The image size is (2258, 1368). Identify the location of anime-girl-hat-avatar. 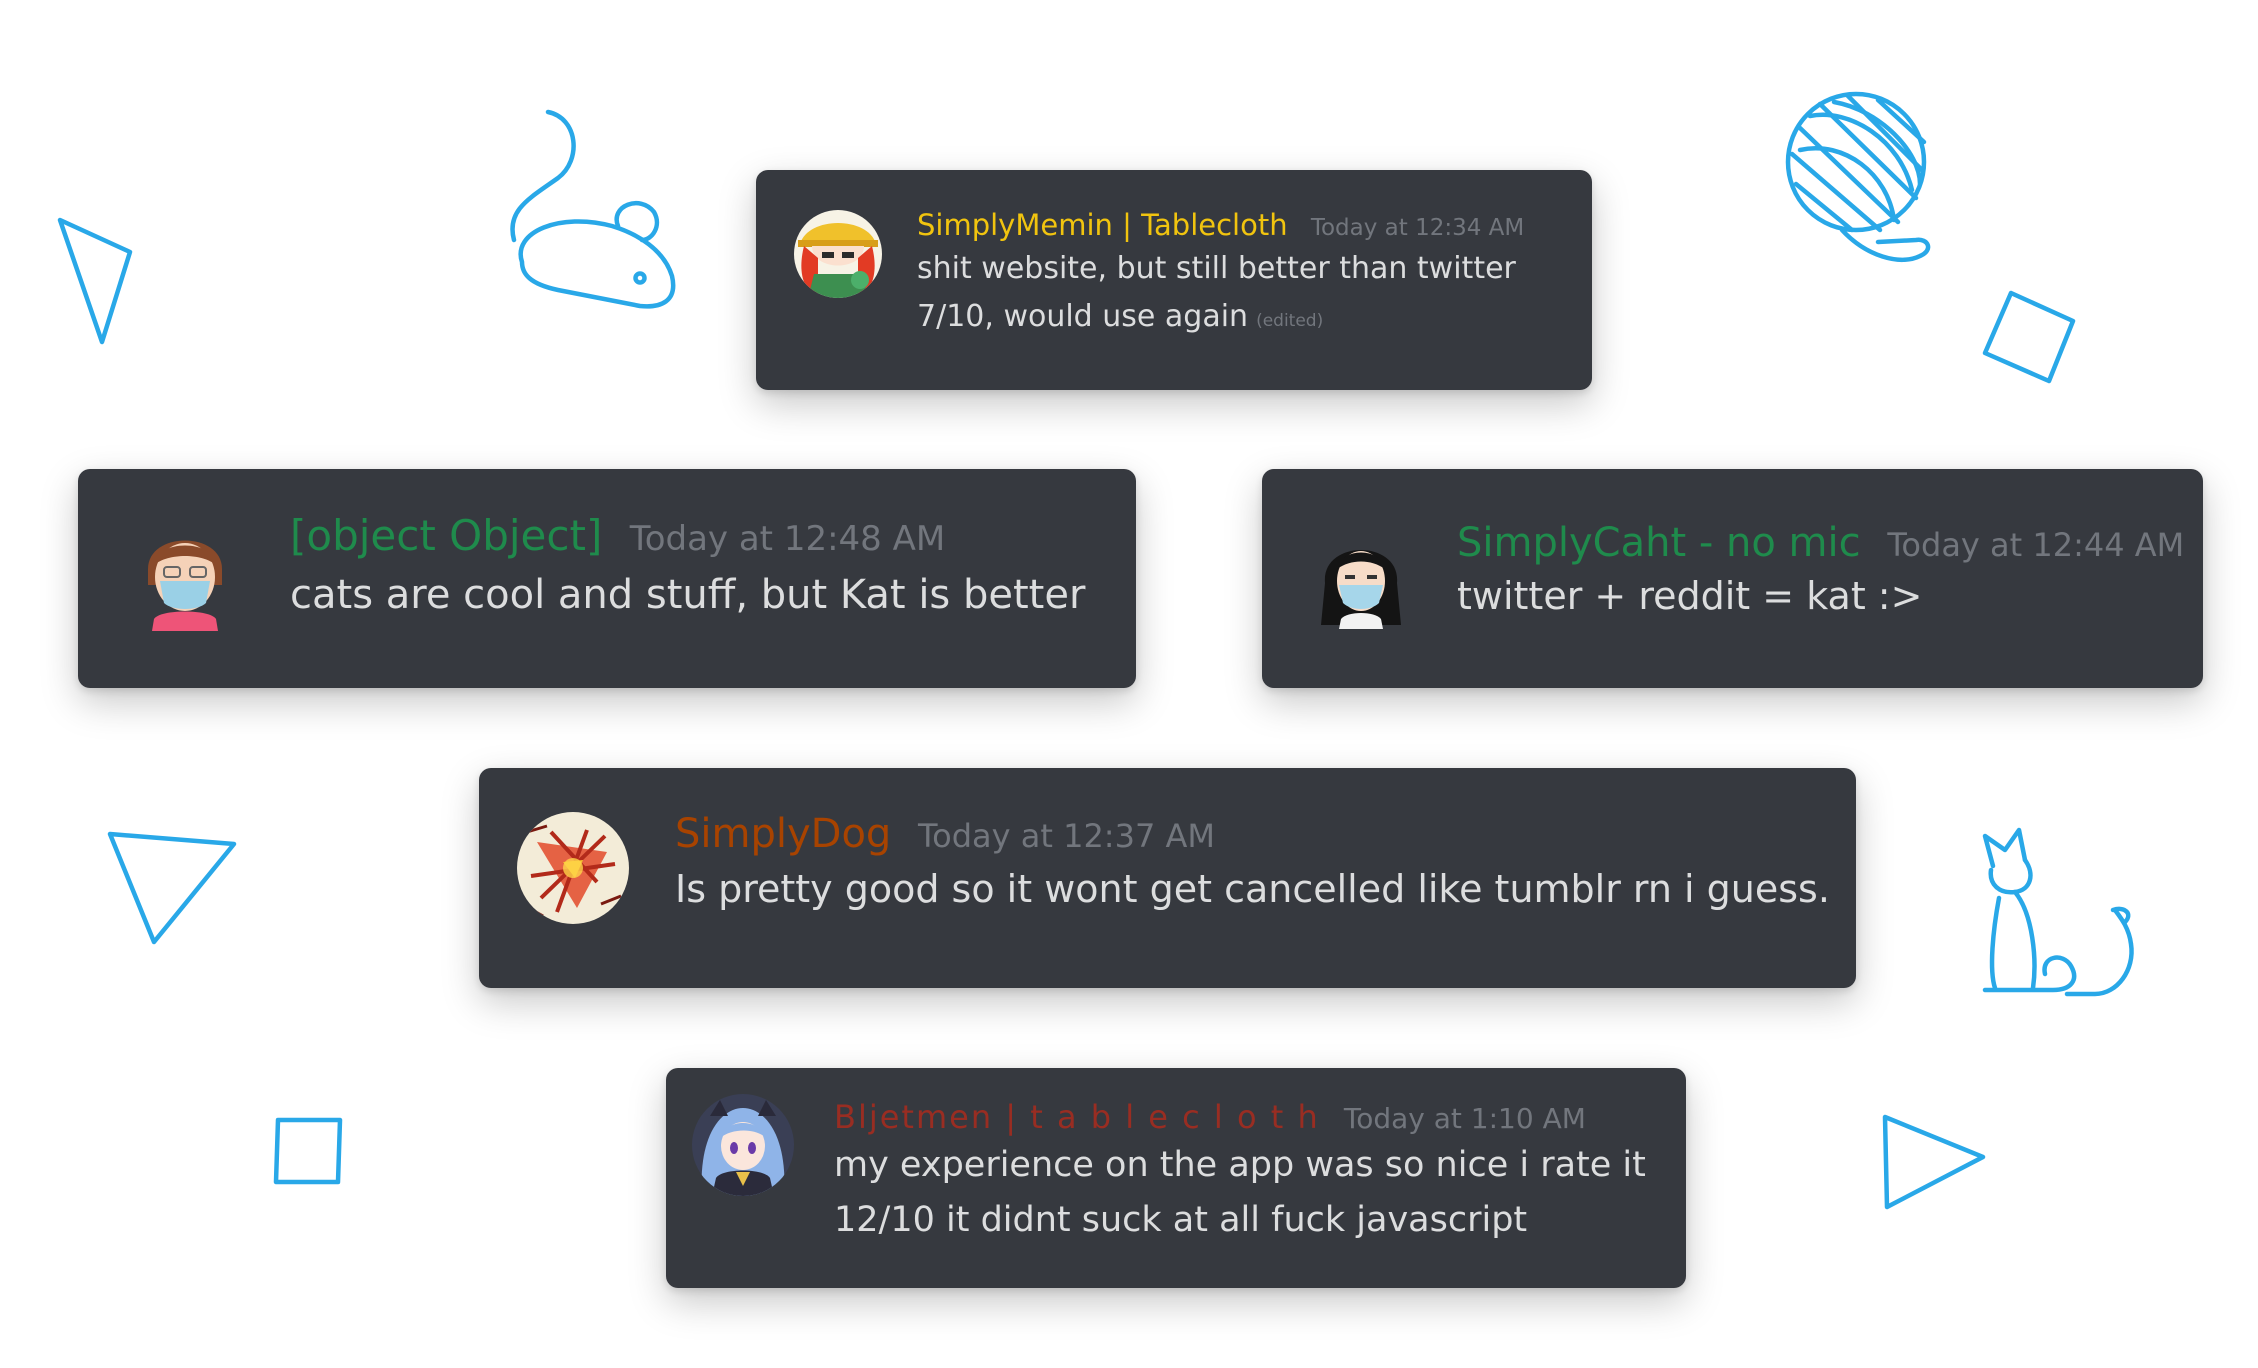
(838, 254).